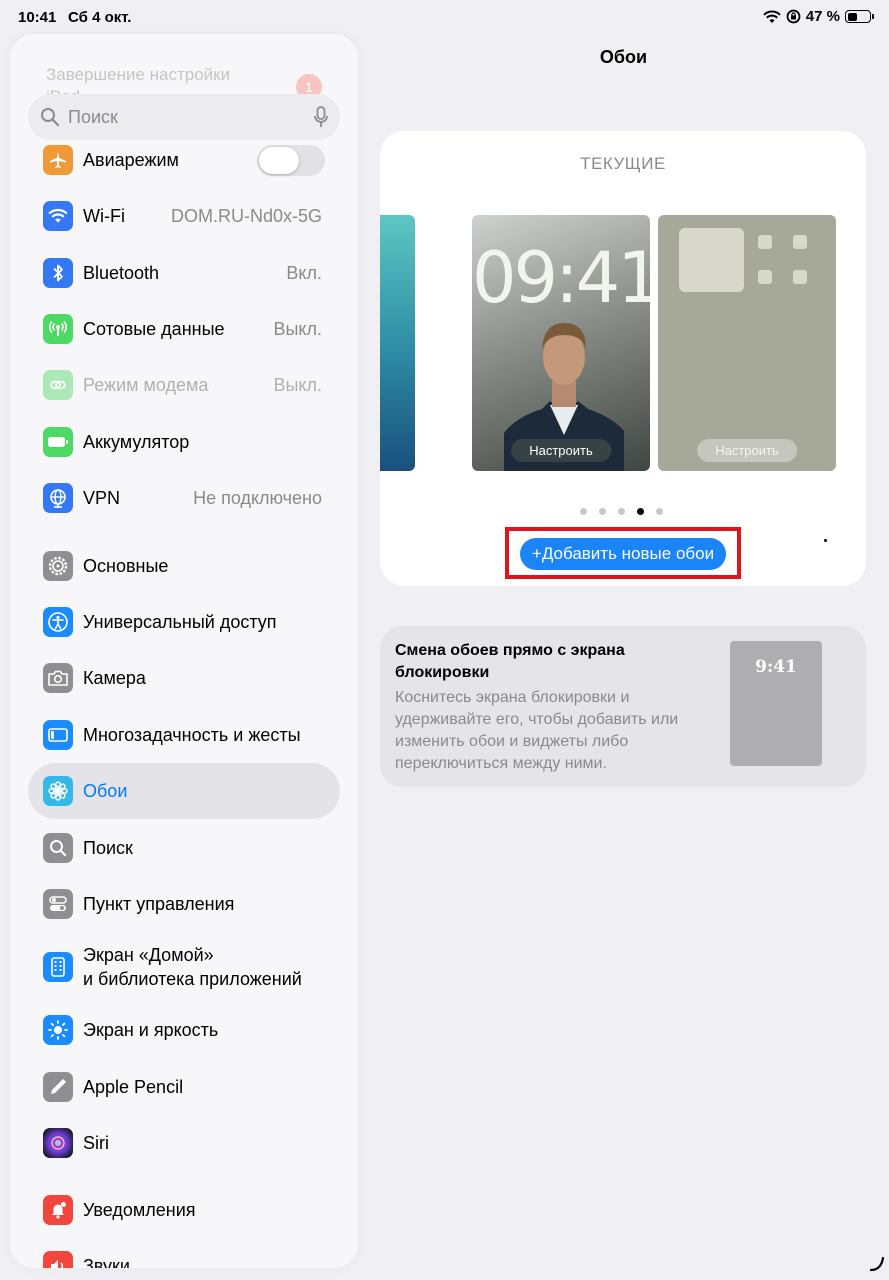 The height and width of the screenshot is (1280, 889). What do you see at coordinates (184, 566) in the screenshot?
I see `sidebar-item-general: Основные` at bounding box center [184, 566].